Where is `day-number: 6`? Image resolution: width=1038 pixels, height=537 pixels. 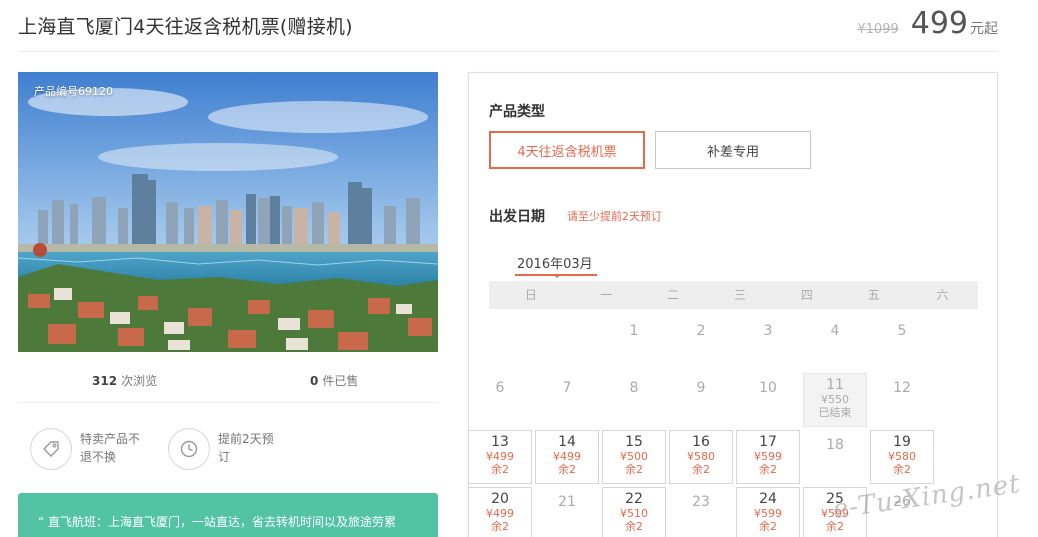 day-number: 6 is located at coordinates (500, 388).